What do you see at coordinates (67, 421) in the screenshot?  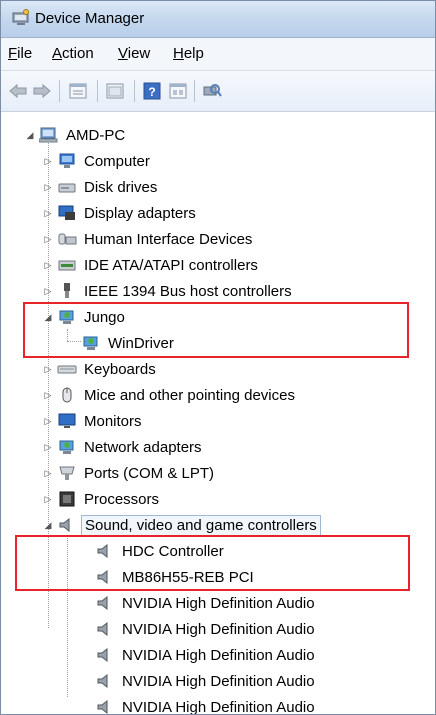 I see `monitor-icon` at bounding box center [67, 421].